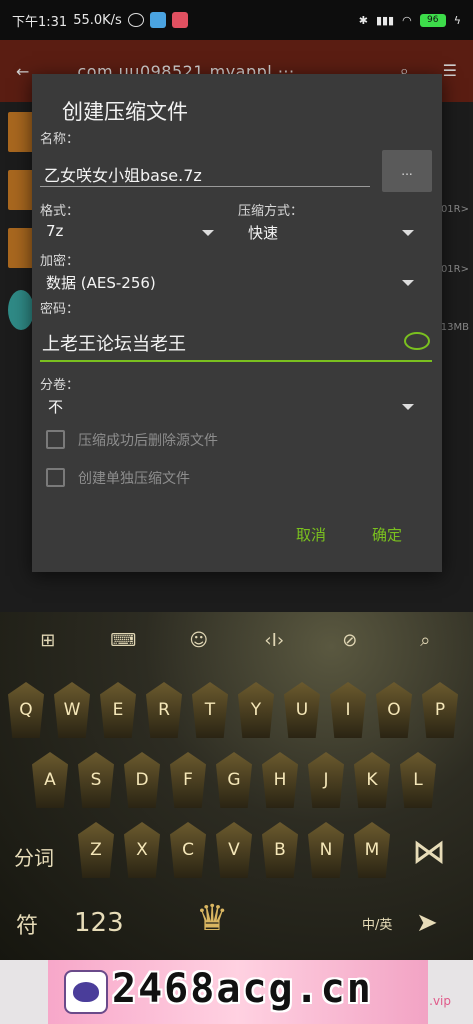 Image resolution: width=473 pixels, height=1024 pixels. What do you see at coordinates (280, 850) in the screenshot?
I see `key-b: B` at bounding box center [280, 850].